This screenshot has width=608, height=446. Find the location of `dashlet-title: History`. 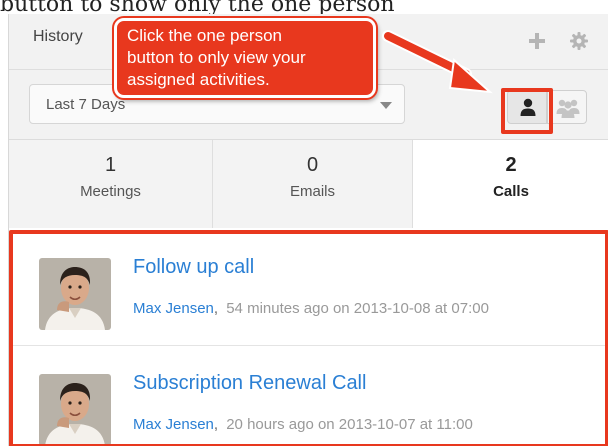

dashlet-title: History is located at coordinates (58, 36).